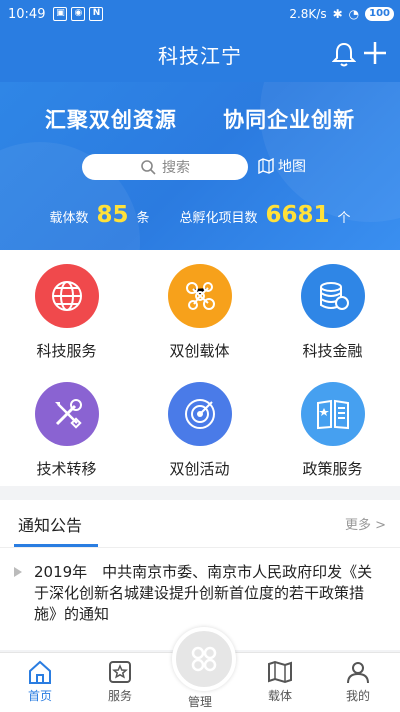 This screenshot has width=400, height=712. Describe the element at coordinates (292, 167) in the screenshot. I see `map-label: 地图` at that location.